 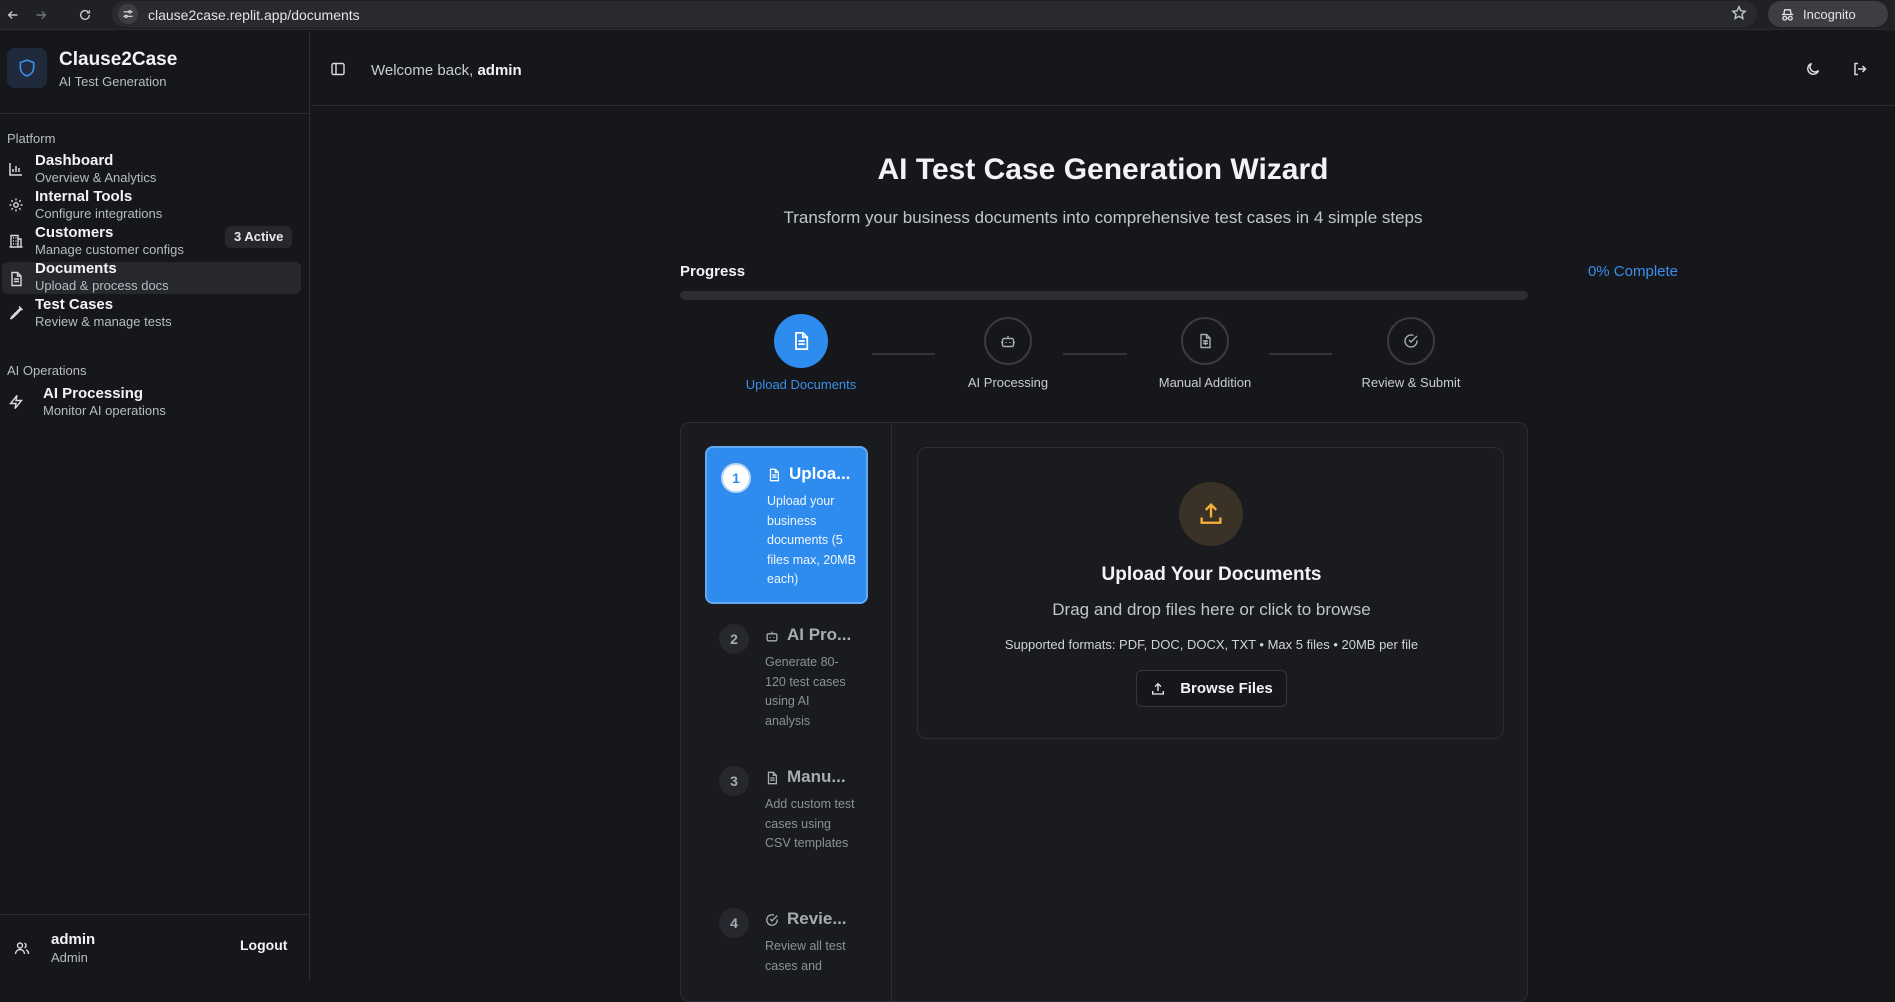 I want to click on back-icon, so click(x=13, y=15).